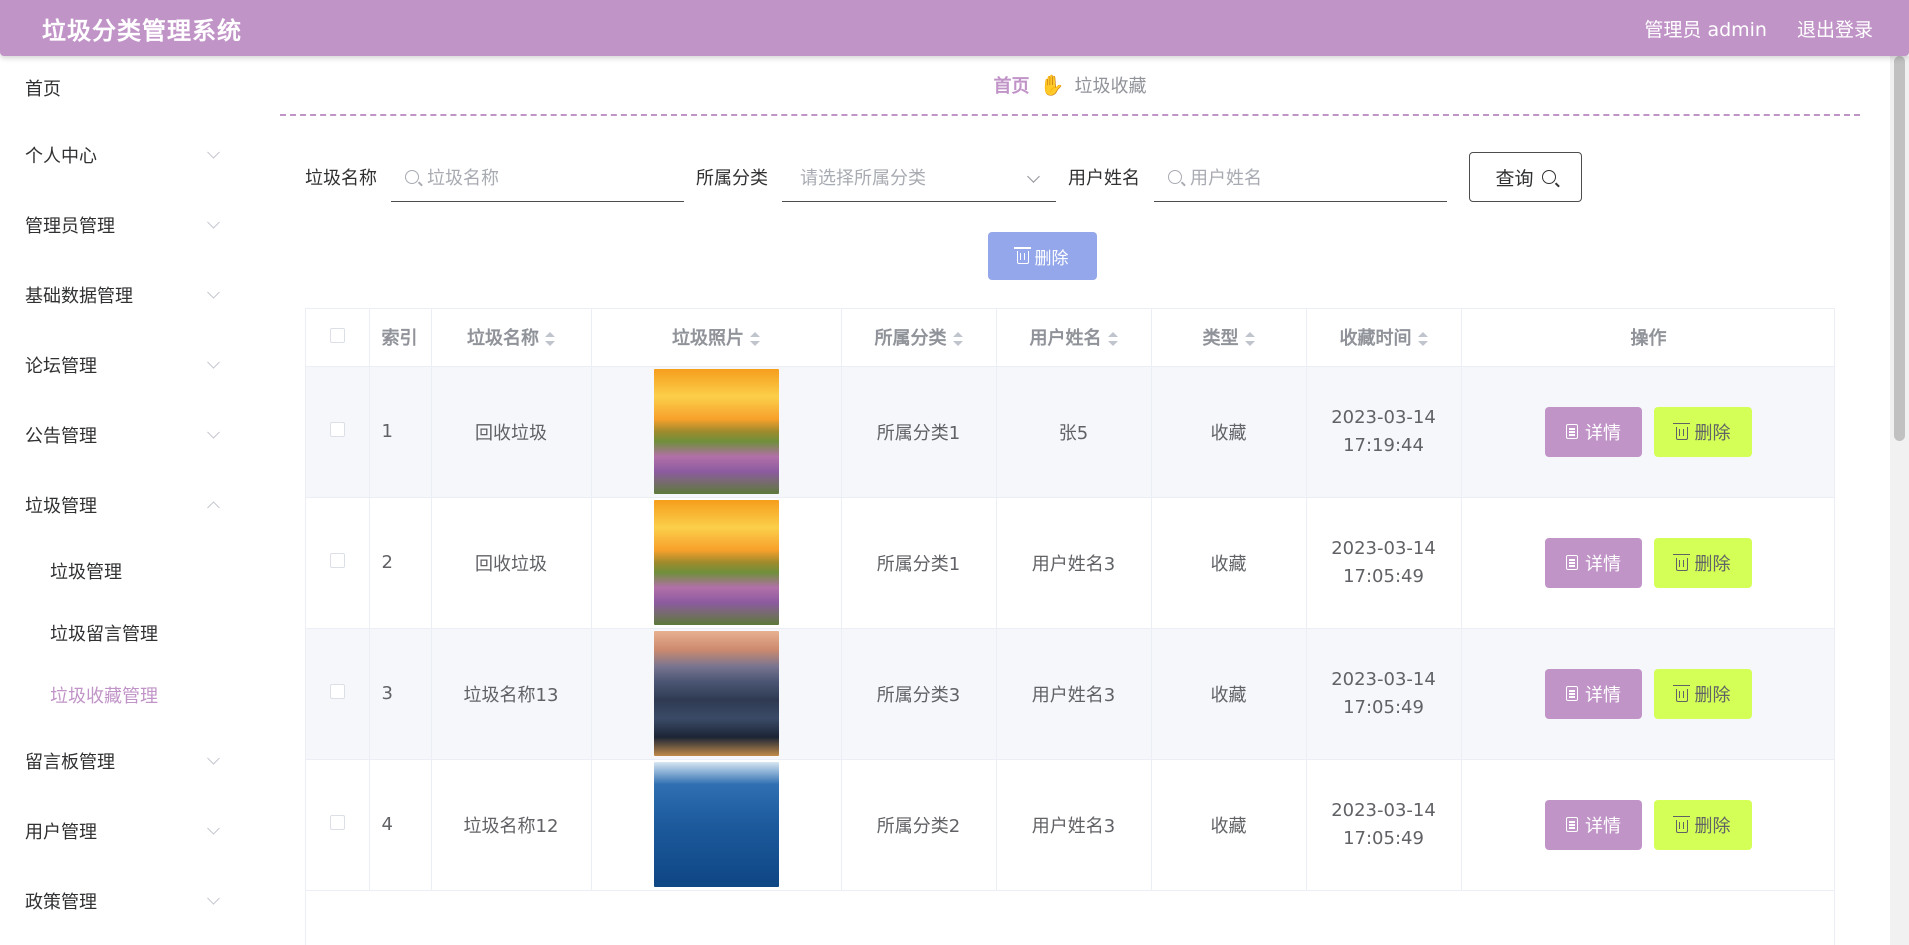 This screenshot has width=1909, height=945. Describe the element at coordinates (120, 831) in the screenshot. I see `sidebar-item-users: 用户管理` at that location.